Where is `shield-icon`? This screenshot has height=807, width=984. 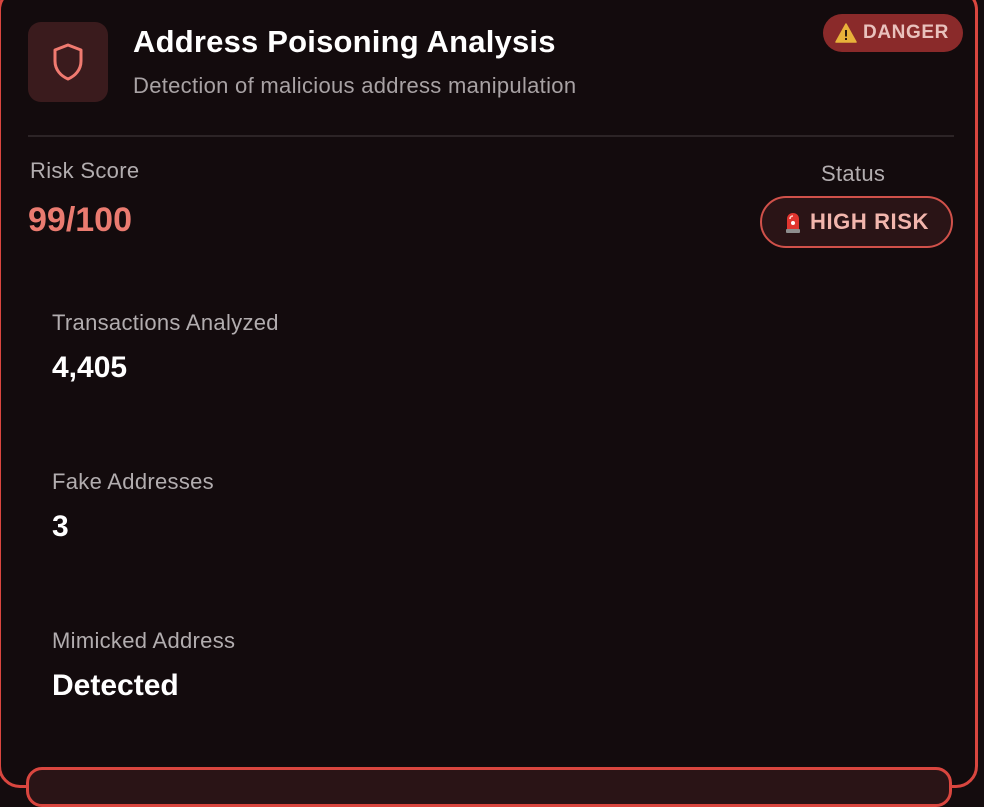
shield-icon is located at coordinates (68, 62).